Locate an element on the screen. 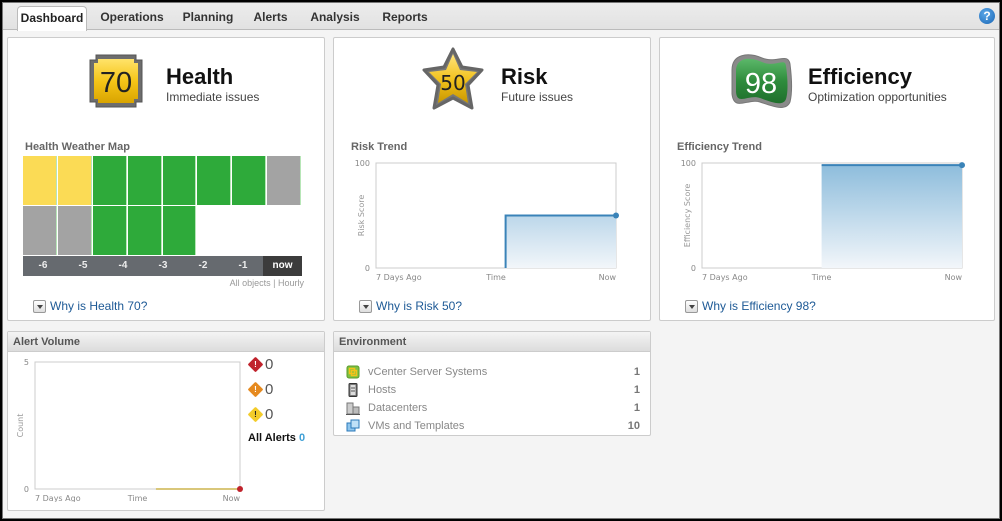 This screenshot has height=521, width=1002. env-item-datacenters: Datacenters 1 is located at coordinates (493, 408).